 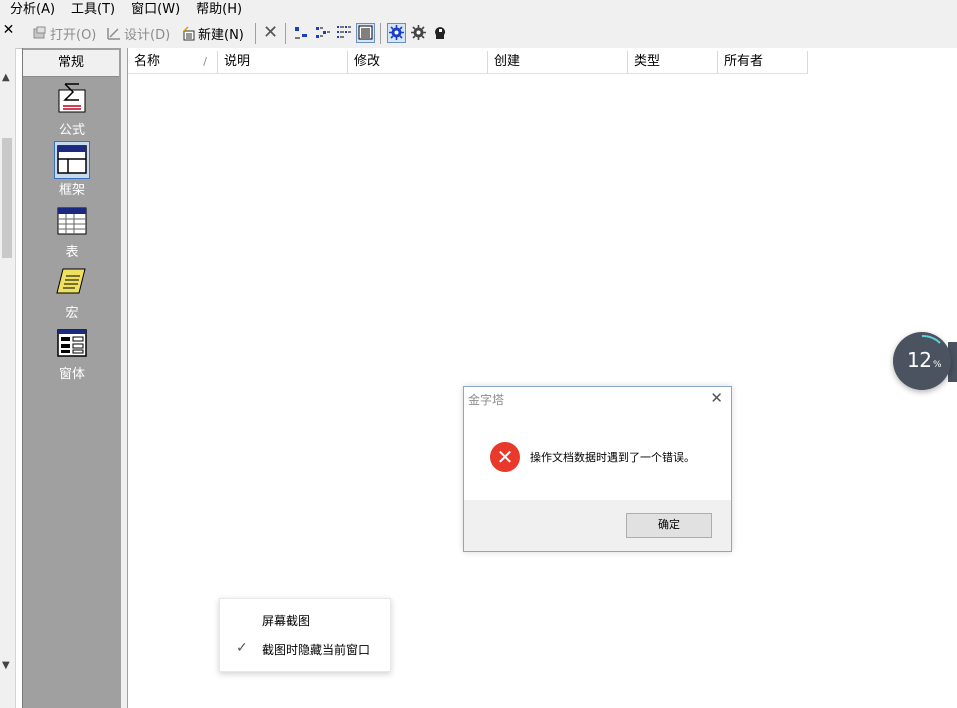 I want to click on macro-icon, so click(x=72, y=283).